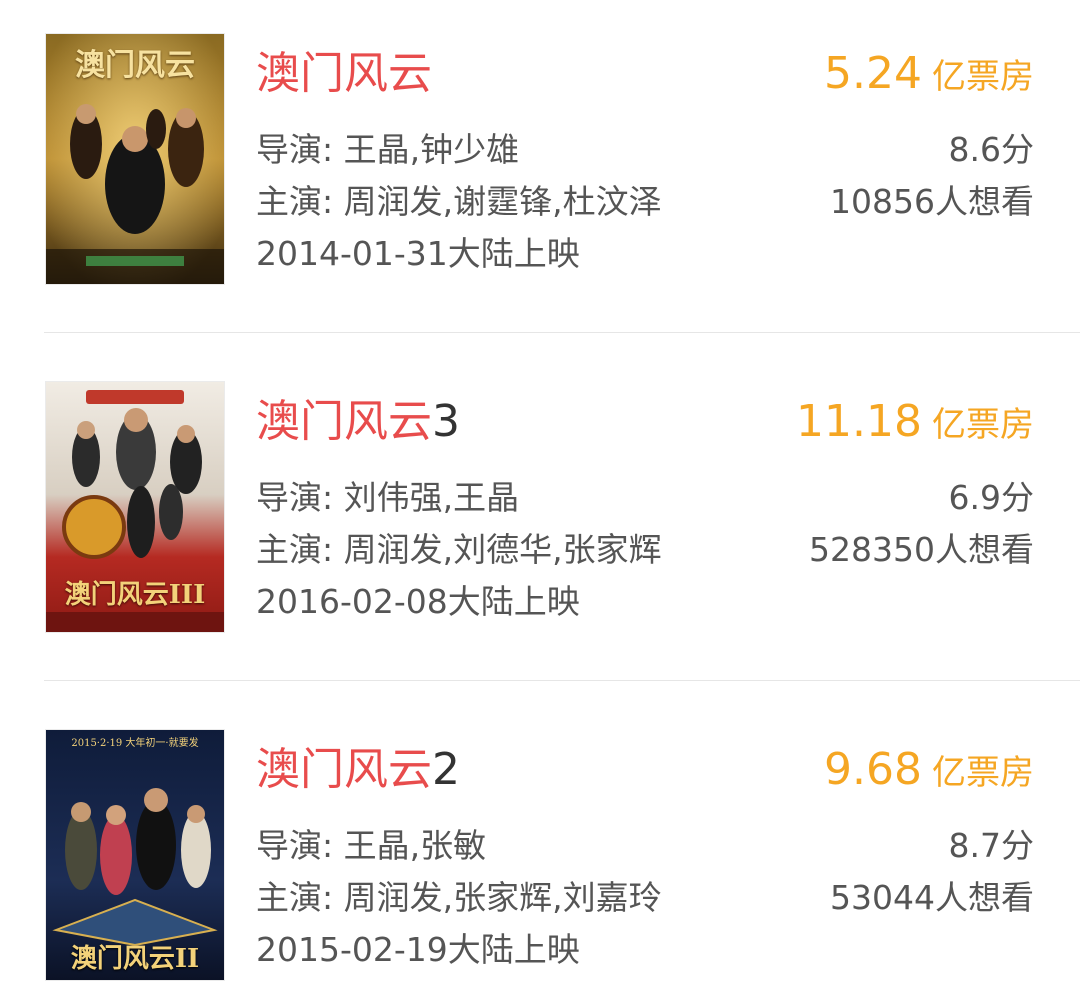 This screenshot has height=992, width=1080. I want to click on director-names: 刘伟强,王晶, so click(431, 497).